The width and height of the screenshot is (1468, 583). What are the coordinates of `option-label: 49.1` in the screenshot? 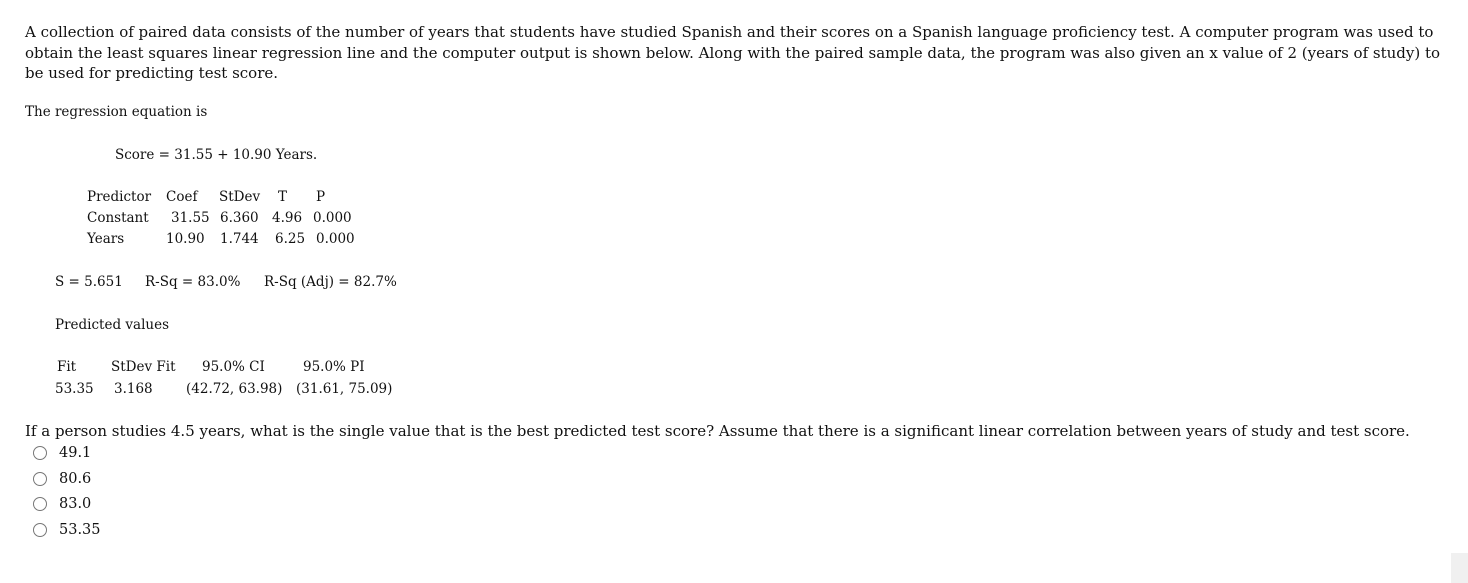 It's located at (75, 453).